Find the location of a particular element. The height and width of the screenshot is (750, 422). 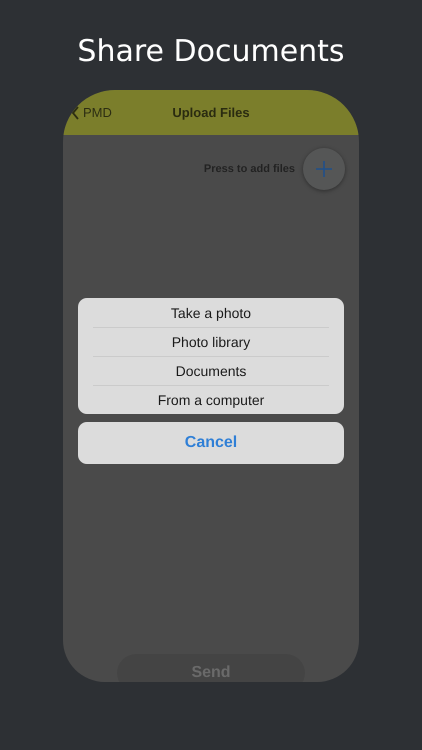

action-option: Photo library is located at coordinates (211, 341).